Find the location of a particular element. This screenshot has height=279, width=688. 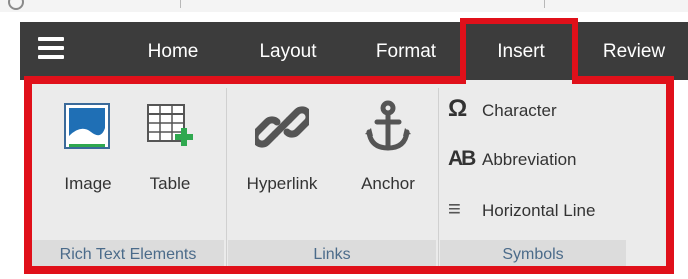

abbreviation-icon: AB is located at coordinates (462, 158).